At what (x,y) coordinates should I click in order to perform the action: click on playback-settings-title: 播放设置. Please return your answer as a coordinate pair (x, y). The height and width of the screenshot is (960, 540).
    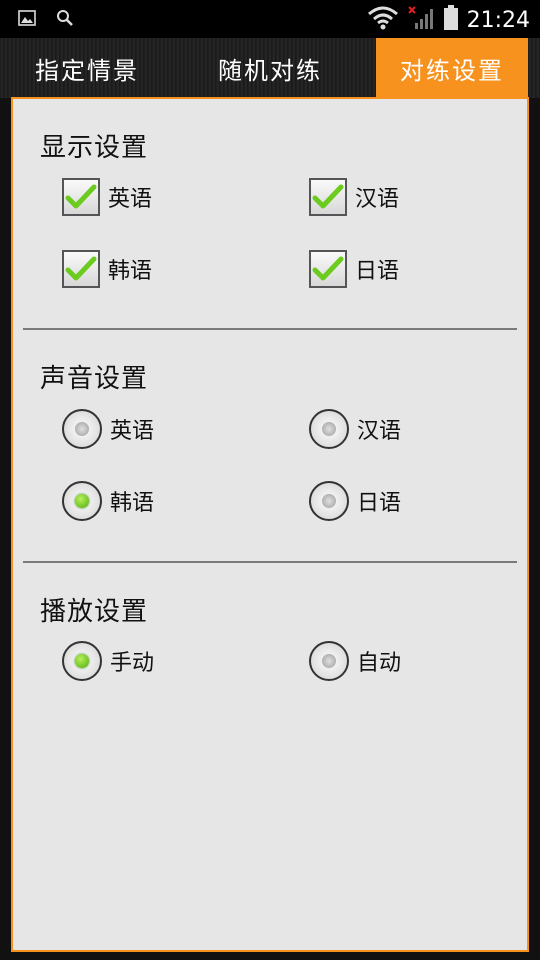
    Looking at the image, I should click on (94, 612).